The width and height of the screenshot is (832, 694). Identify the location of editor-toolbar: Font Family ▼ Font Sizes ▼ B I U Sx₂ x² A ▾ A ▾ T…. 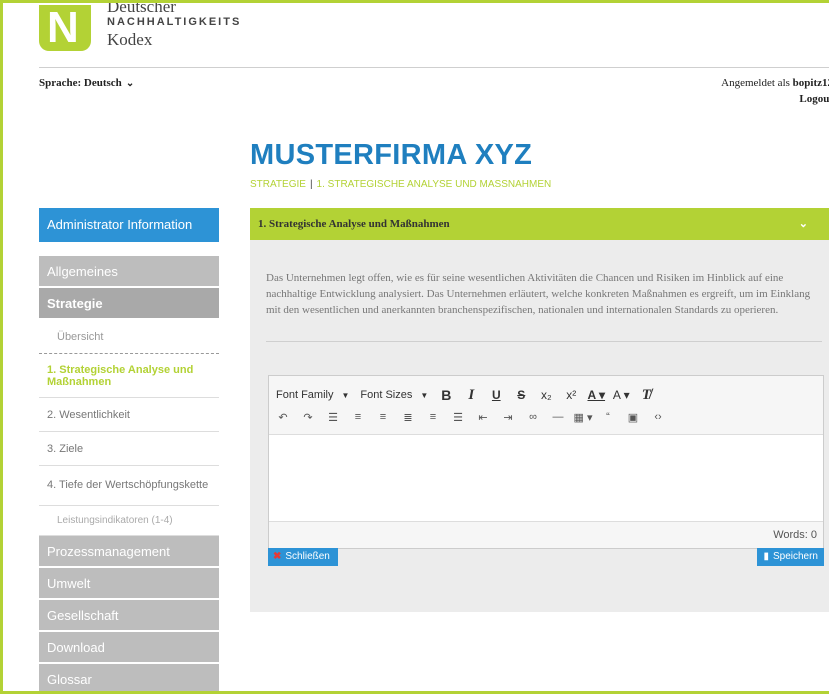
(546, 405).